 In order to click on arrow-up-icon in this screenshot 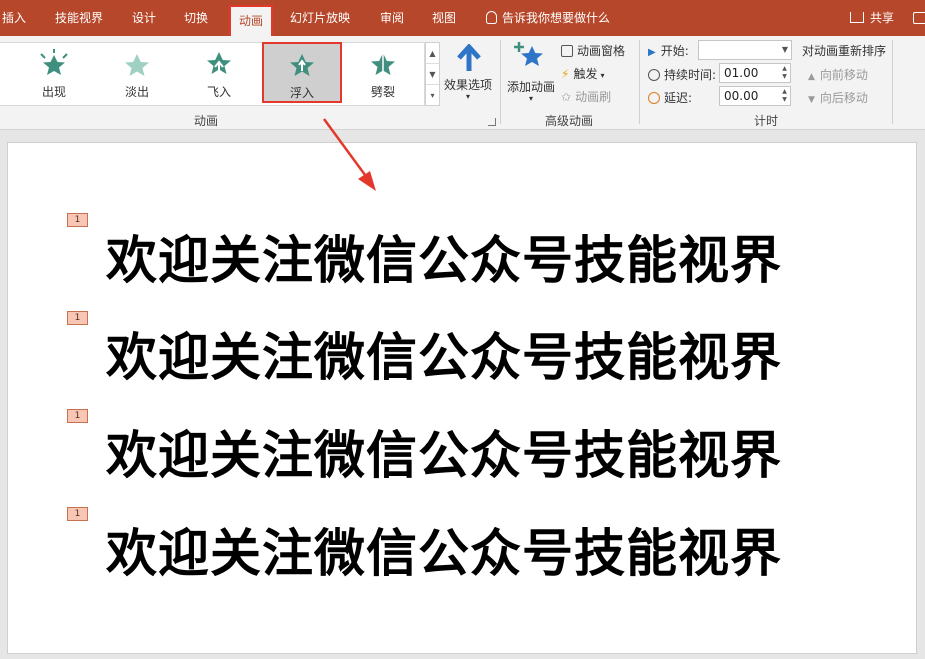, I will do `click(469, 57)`.